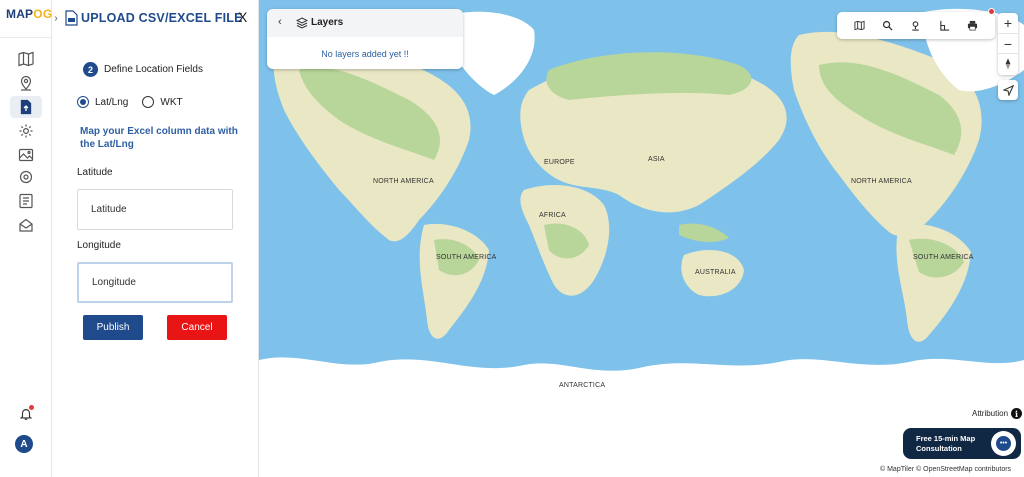  What do you see at coordinates (26, 225) in the screenshot?
I see `mailbox-icon` at bounding box center [26, 225].